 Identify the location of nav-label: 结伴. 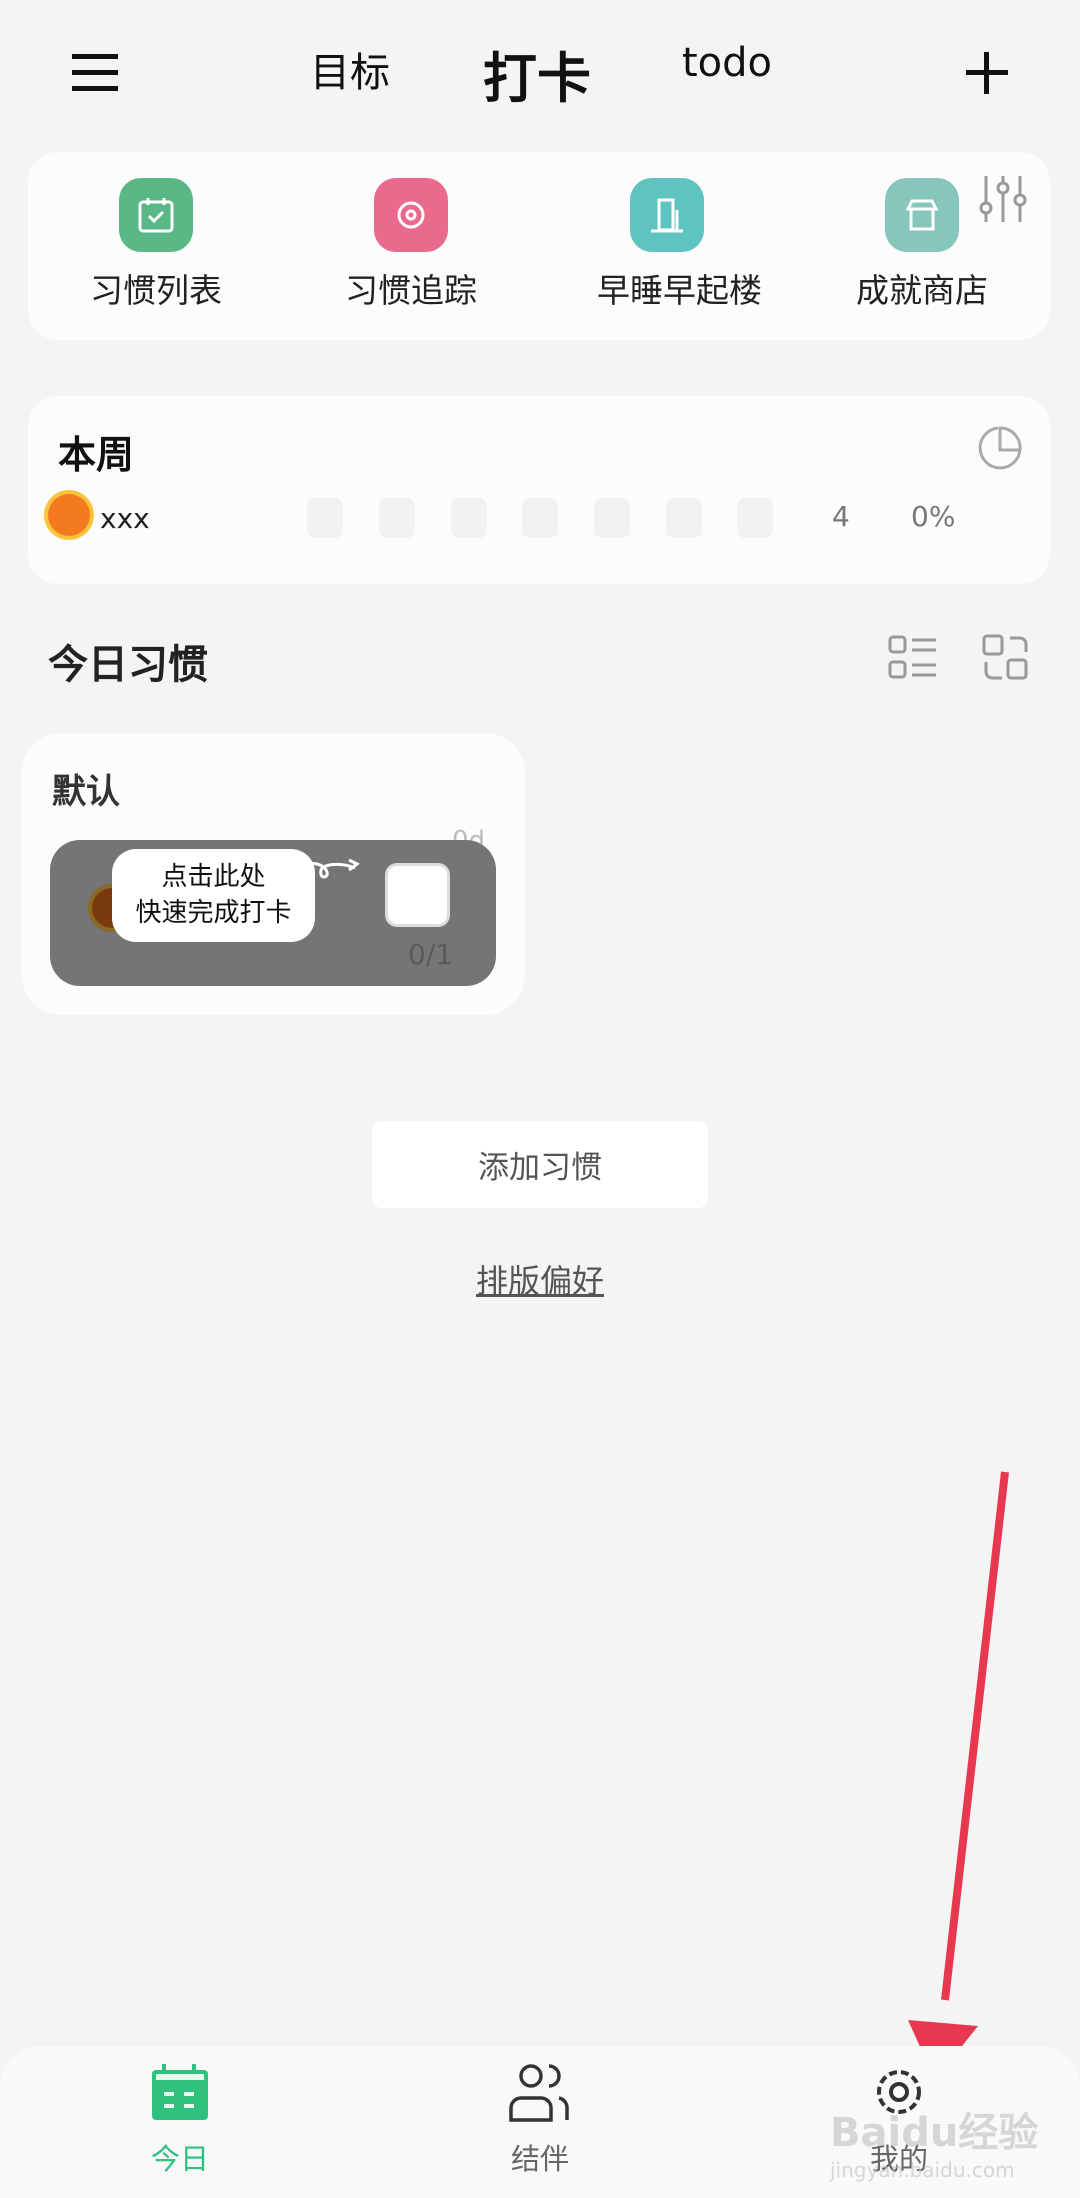
(539, 2159).